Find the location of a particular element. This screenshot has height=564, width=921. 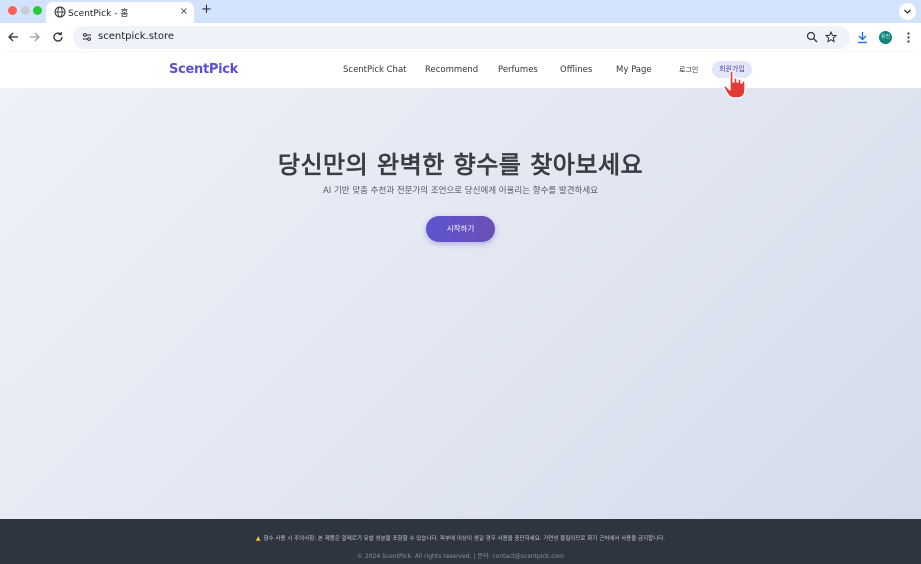

brand-logo: ScentPick is located at coordinates (203, 69).